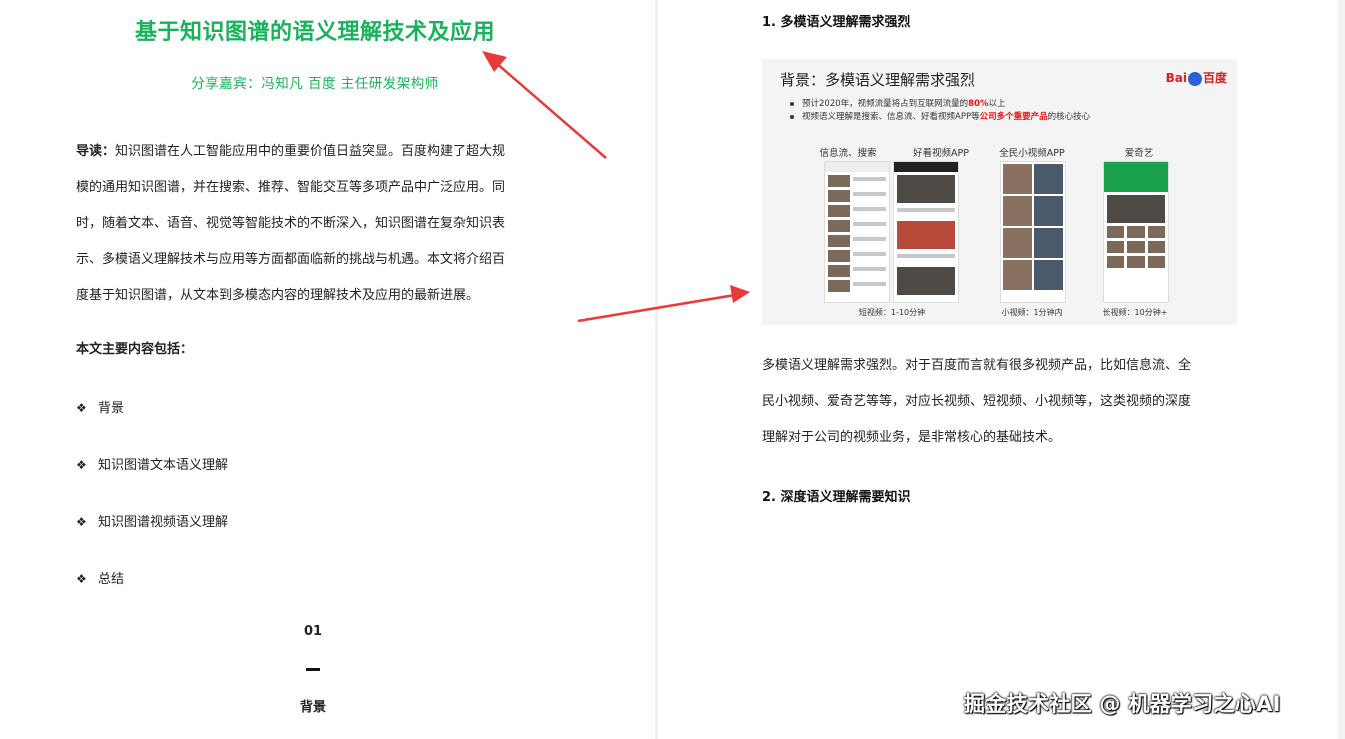  I want to click on annotation-arrows, so click(616, 187).